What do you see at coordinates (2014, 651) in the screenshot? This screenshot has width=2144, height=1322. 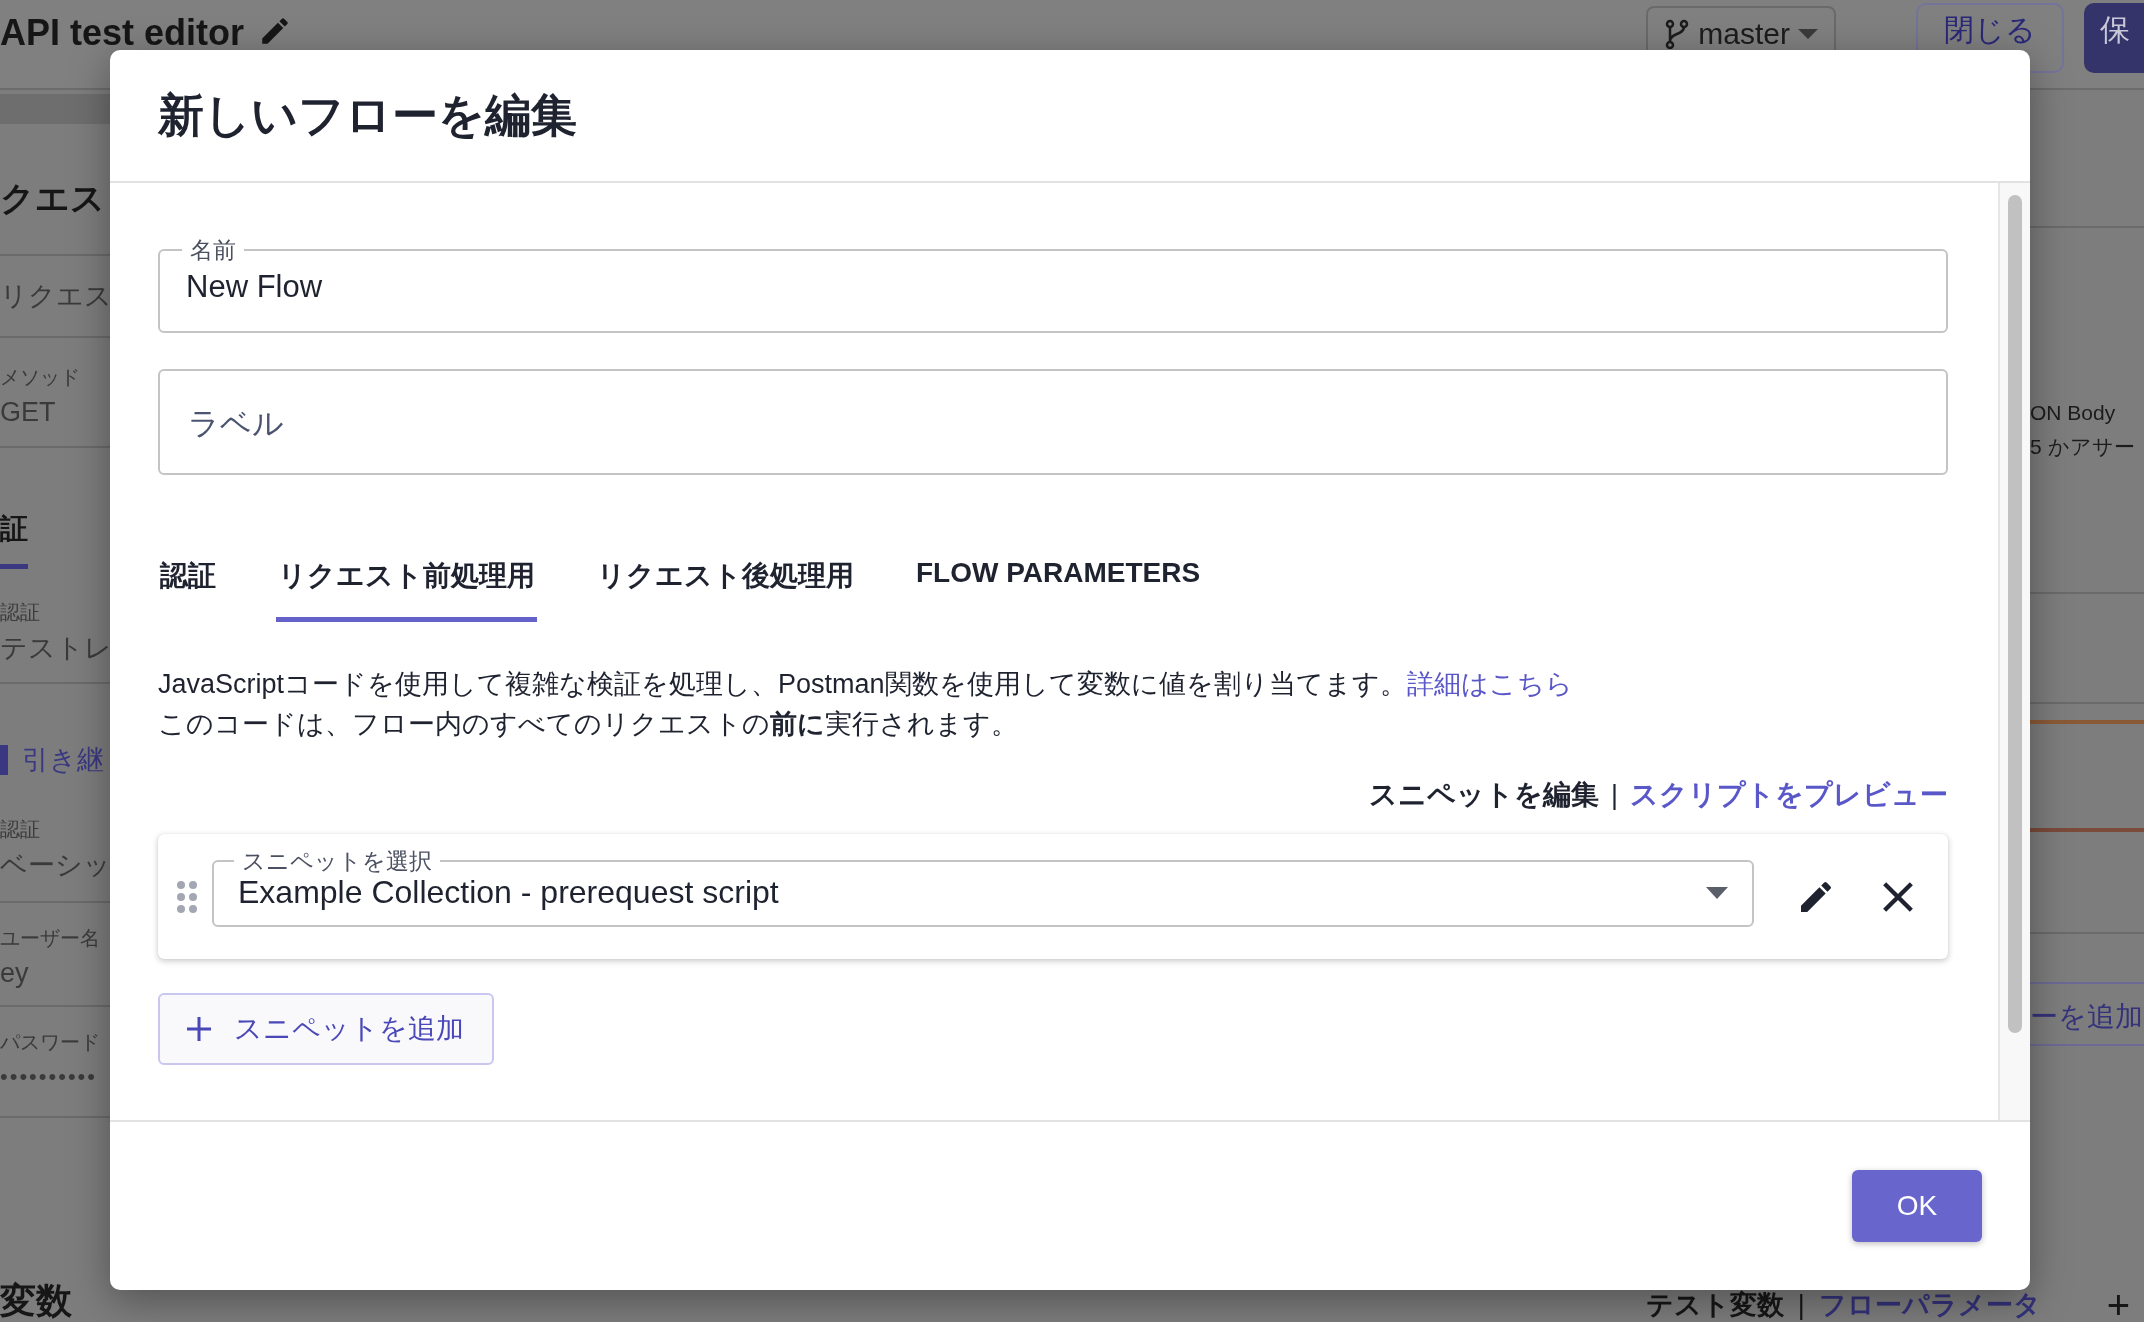 I see `scrollbar` at bounding box center [2014, 651].